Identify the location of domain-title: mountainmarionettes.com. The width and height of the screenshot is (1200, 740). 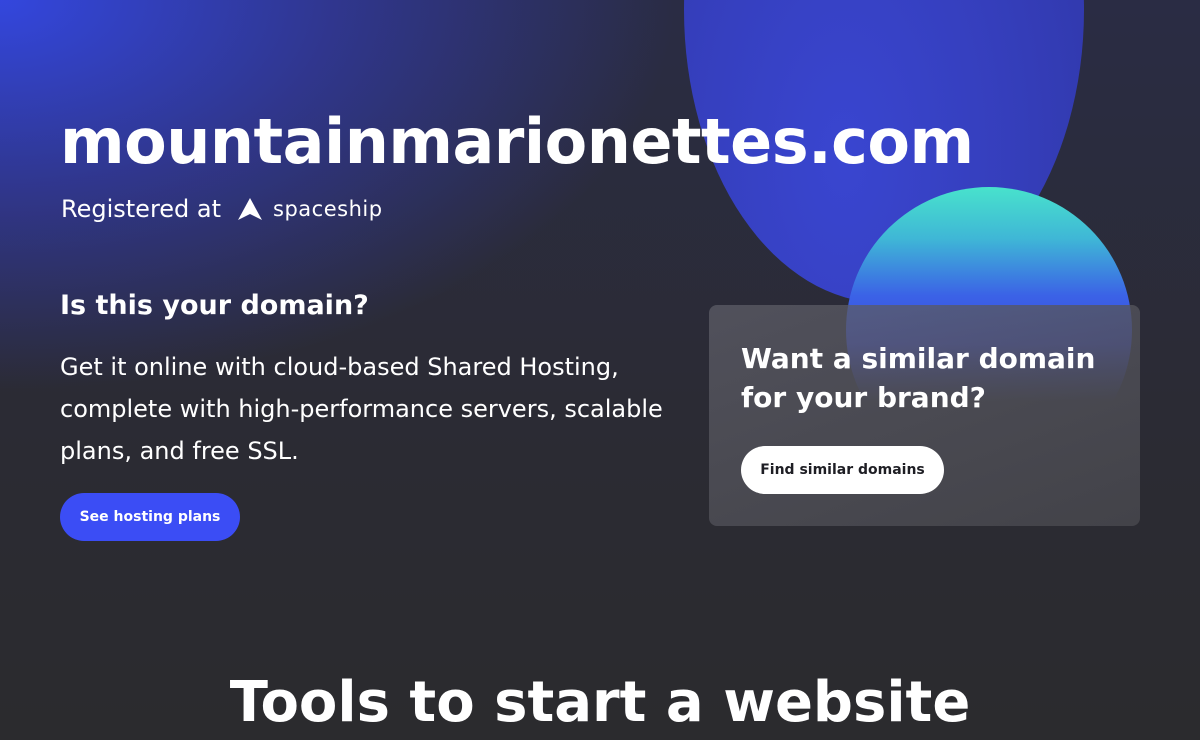
(517, 141).